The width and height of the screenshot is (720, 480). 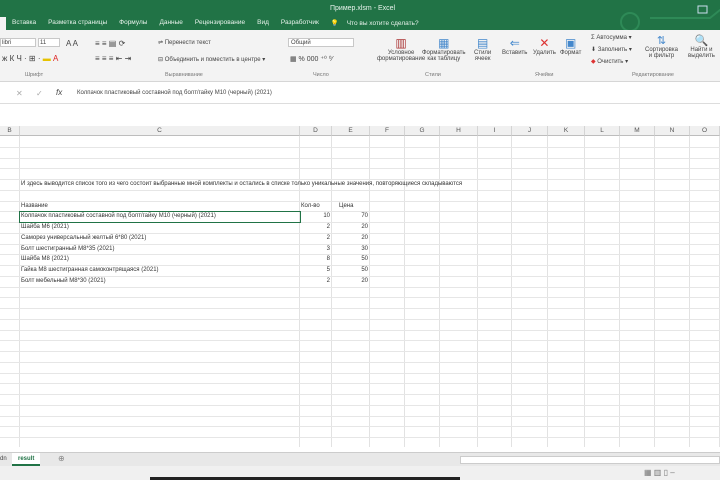 I want to click on sort-filter-button: ⇅ Сортировка и фильтр, so click(x=661, y=46).